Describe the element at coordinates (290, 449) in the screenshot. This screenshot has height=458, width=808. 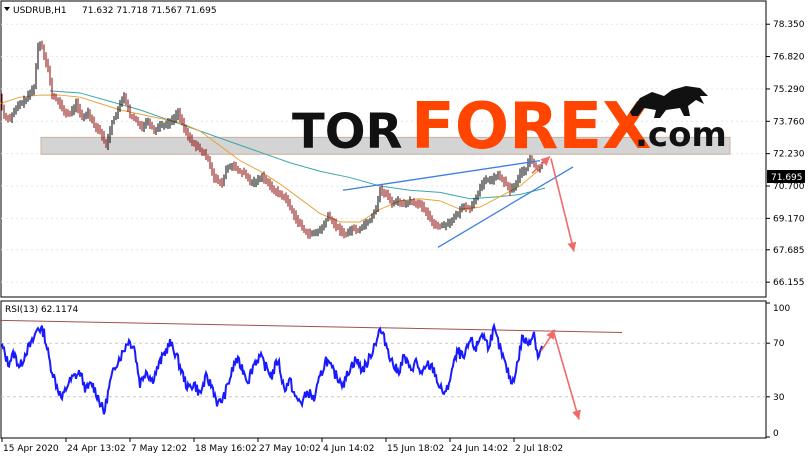
I see `time-tick-label: 27 May 10:02` at that location.